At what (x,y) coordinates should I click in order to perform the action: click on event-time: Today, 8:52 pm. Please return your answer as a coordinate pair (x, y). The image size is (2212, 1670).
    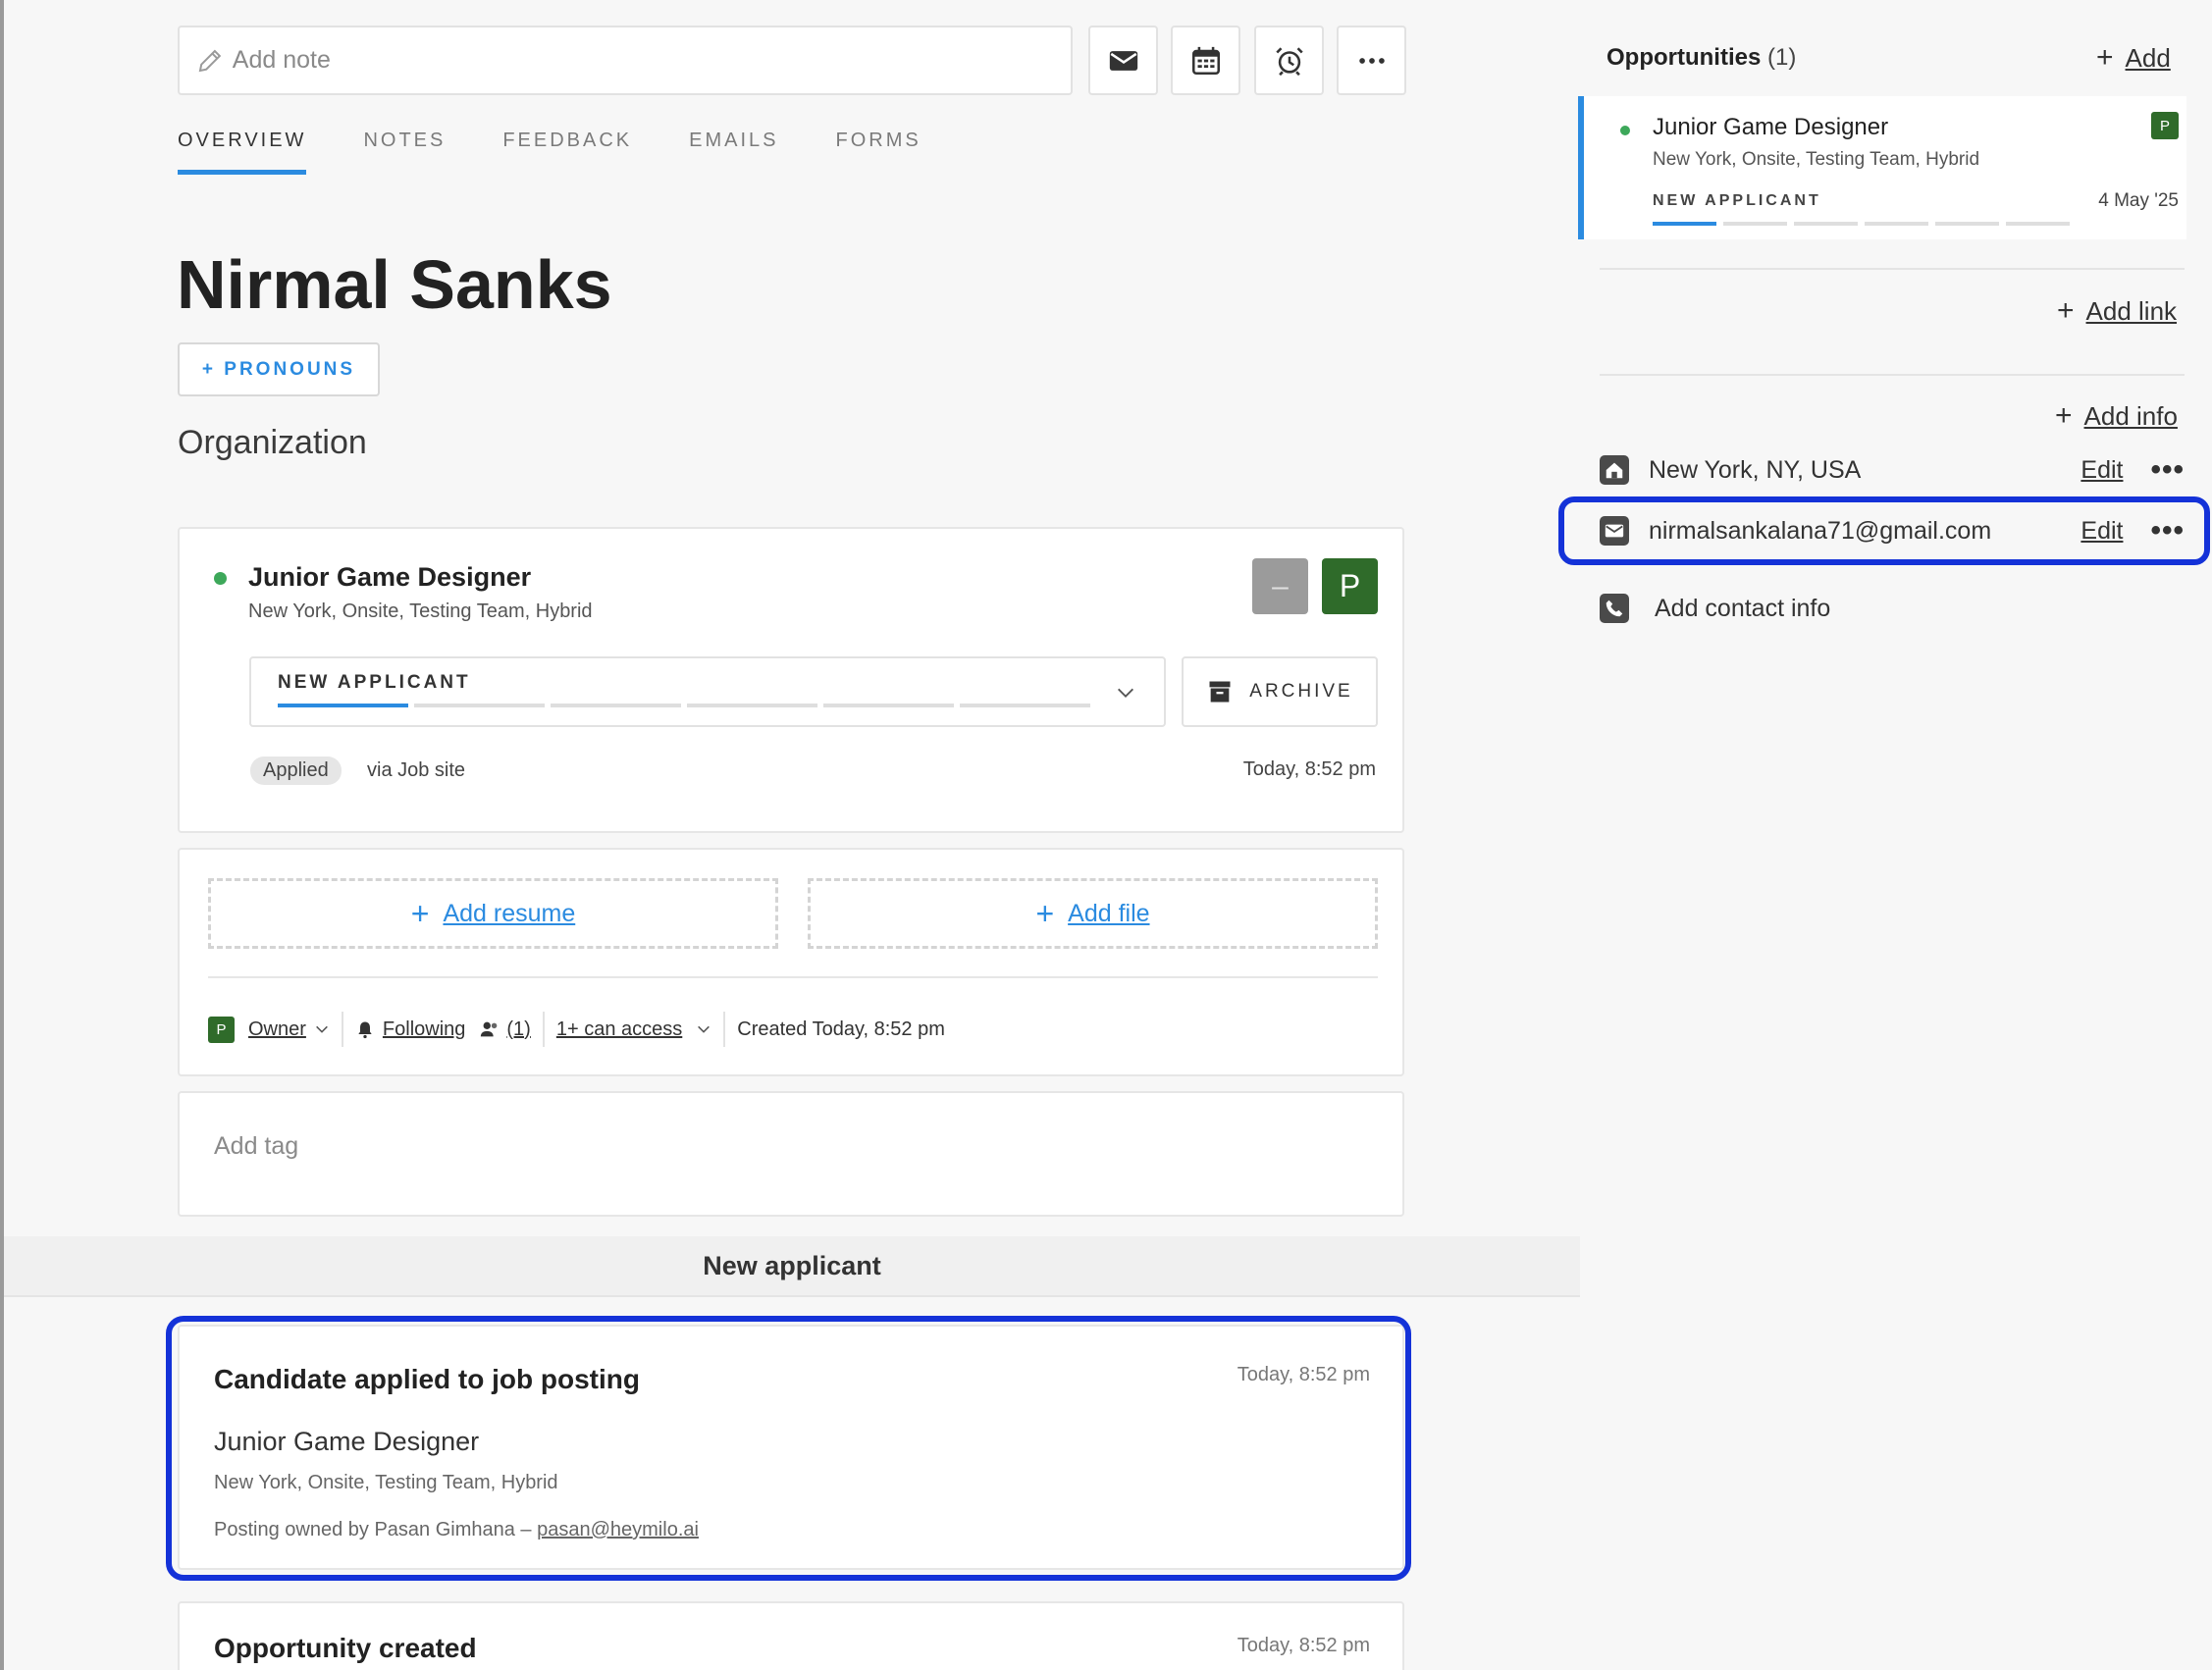
    Looking at the image, I should click on (1304, 1645).